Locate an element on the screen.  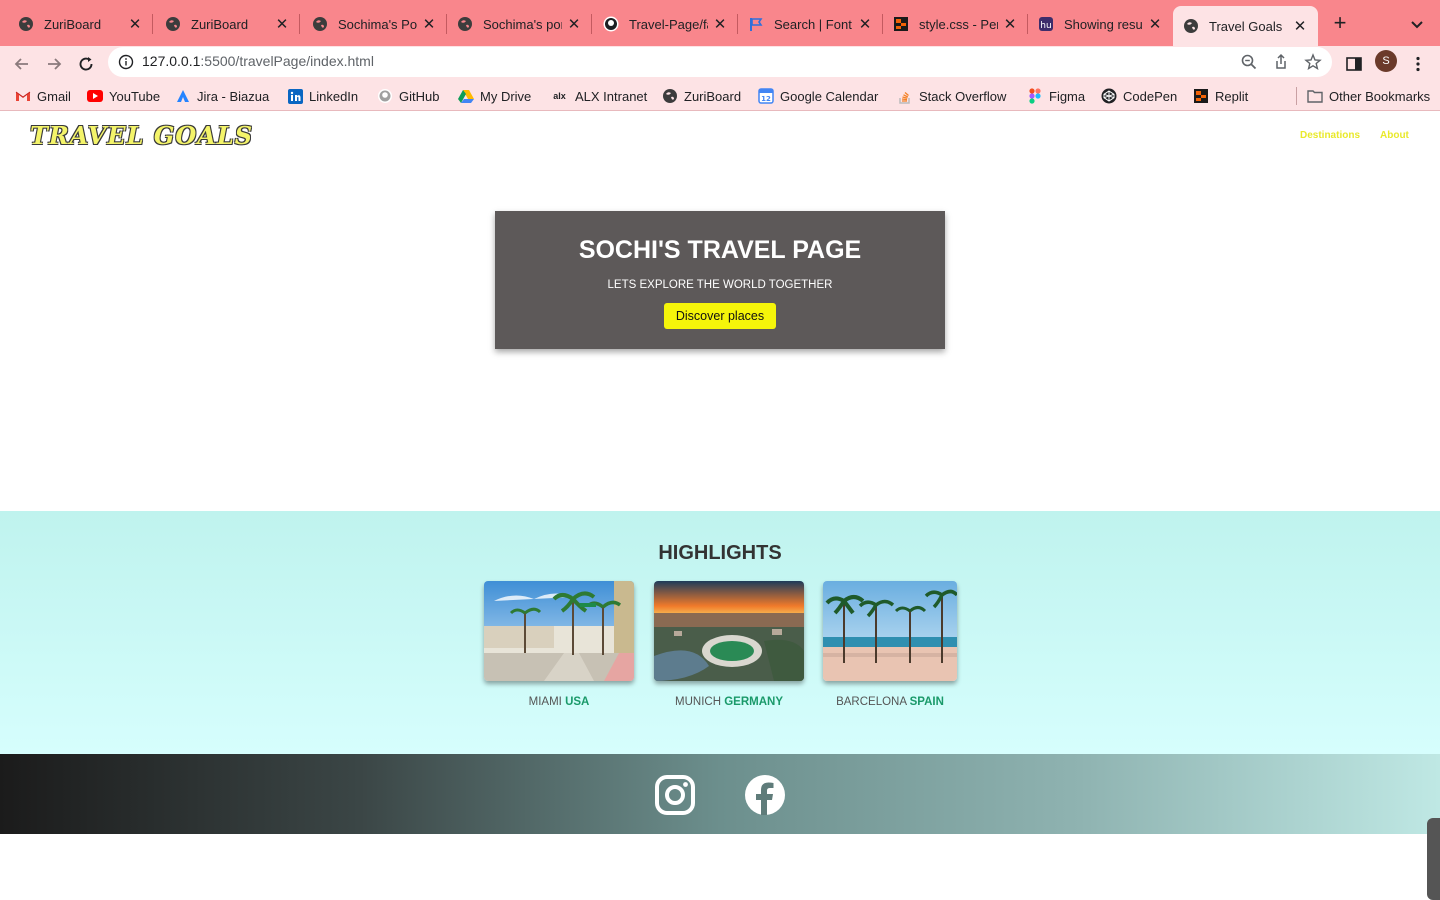
bookmark-linkedin: LinkedIn is located at coordinates (322, 96).